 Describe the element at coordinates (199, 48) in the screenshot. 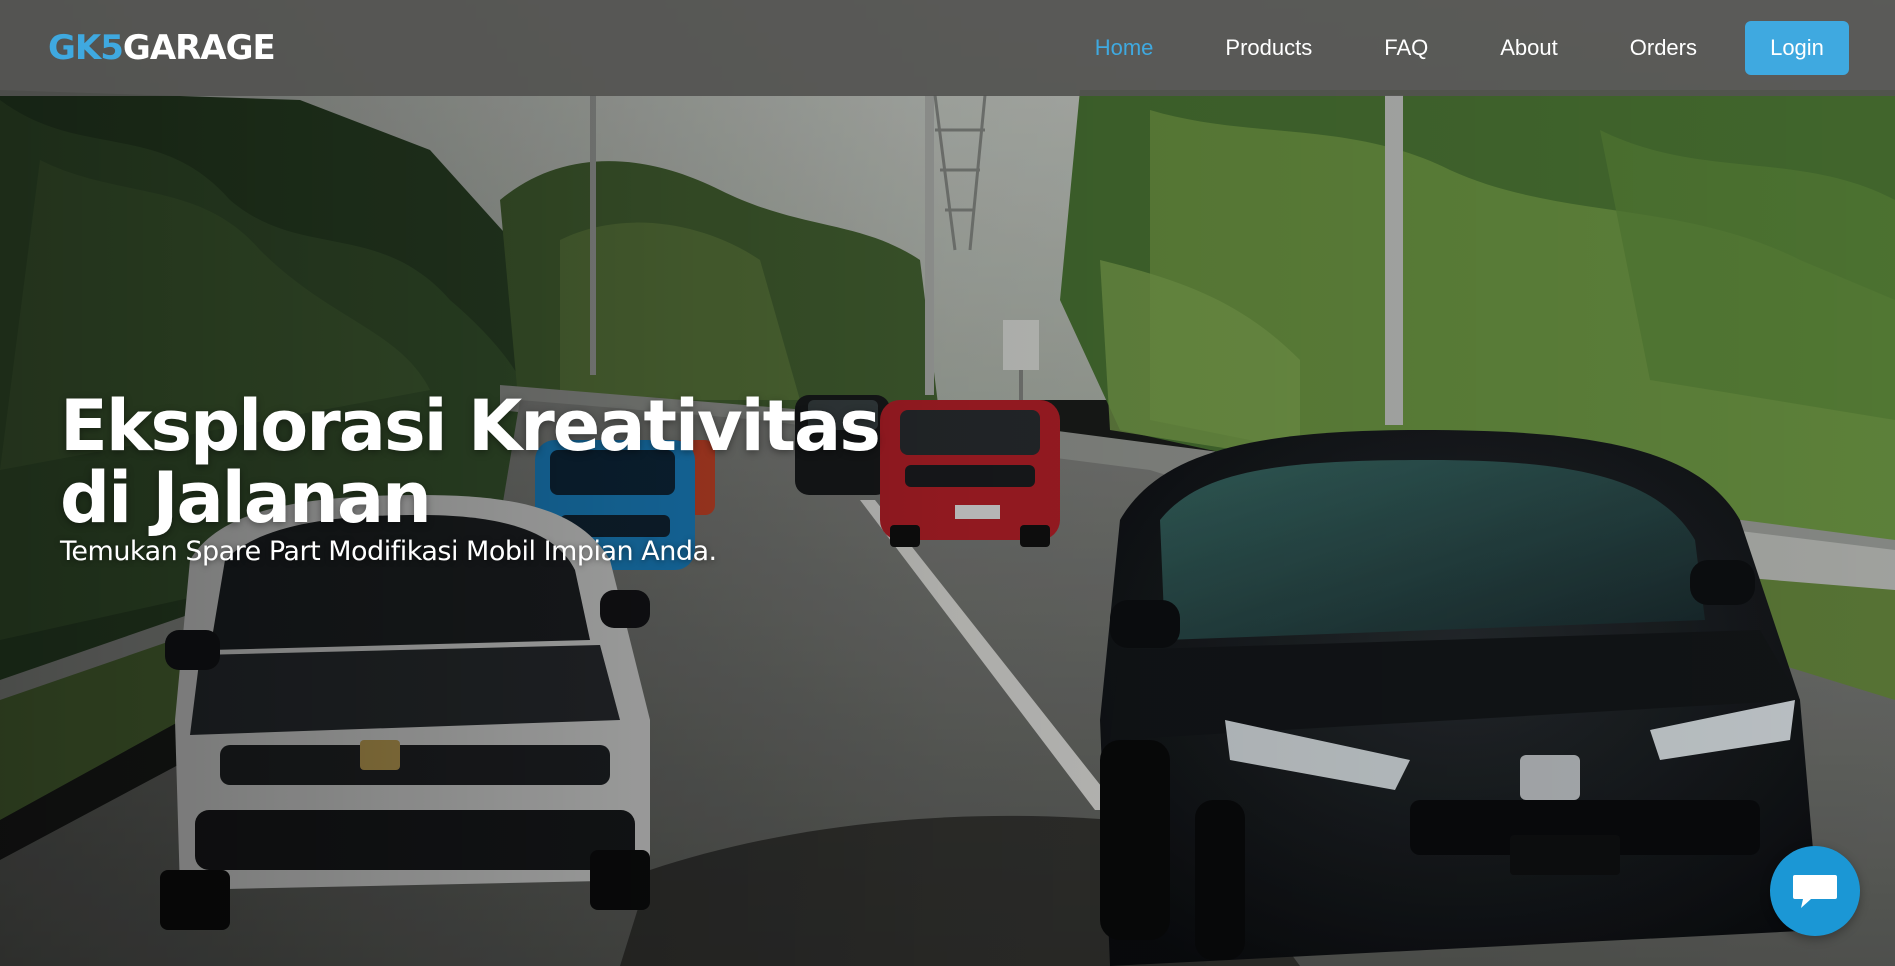

I see `brand-logo-part2: GARAGE` at that location.